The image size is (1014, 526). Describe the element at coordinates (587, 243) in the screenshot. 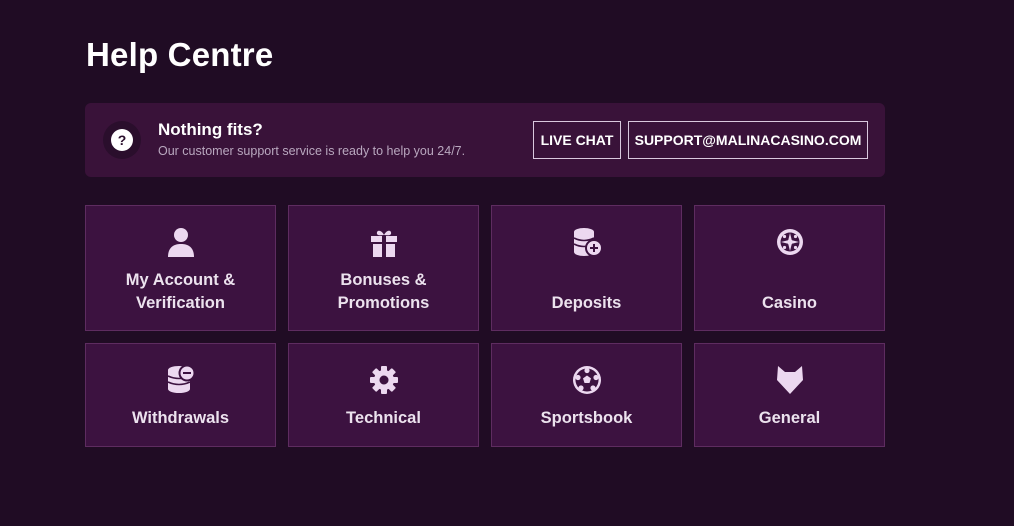

I see `coins-plus-icon` at that location.